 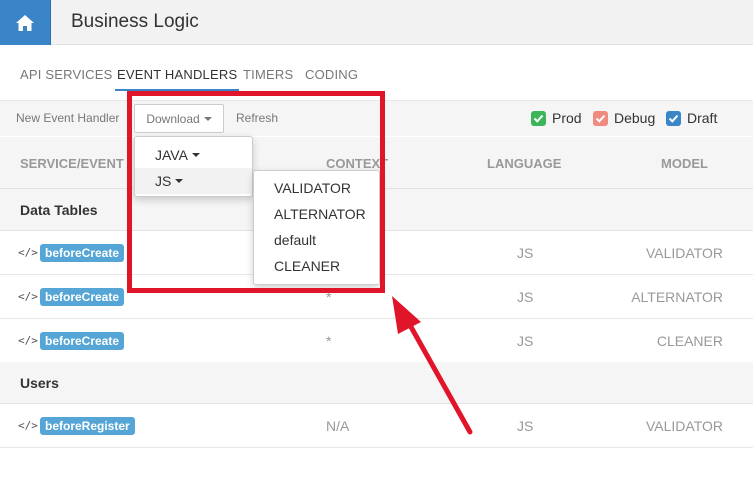 What do you see at coordinates (376, 426) in the screenshot?
I see `table-row: </> beforeRegister N/A JS VALIDATOR` at bounding box center [376, 426].